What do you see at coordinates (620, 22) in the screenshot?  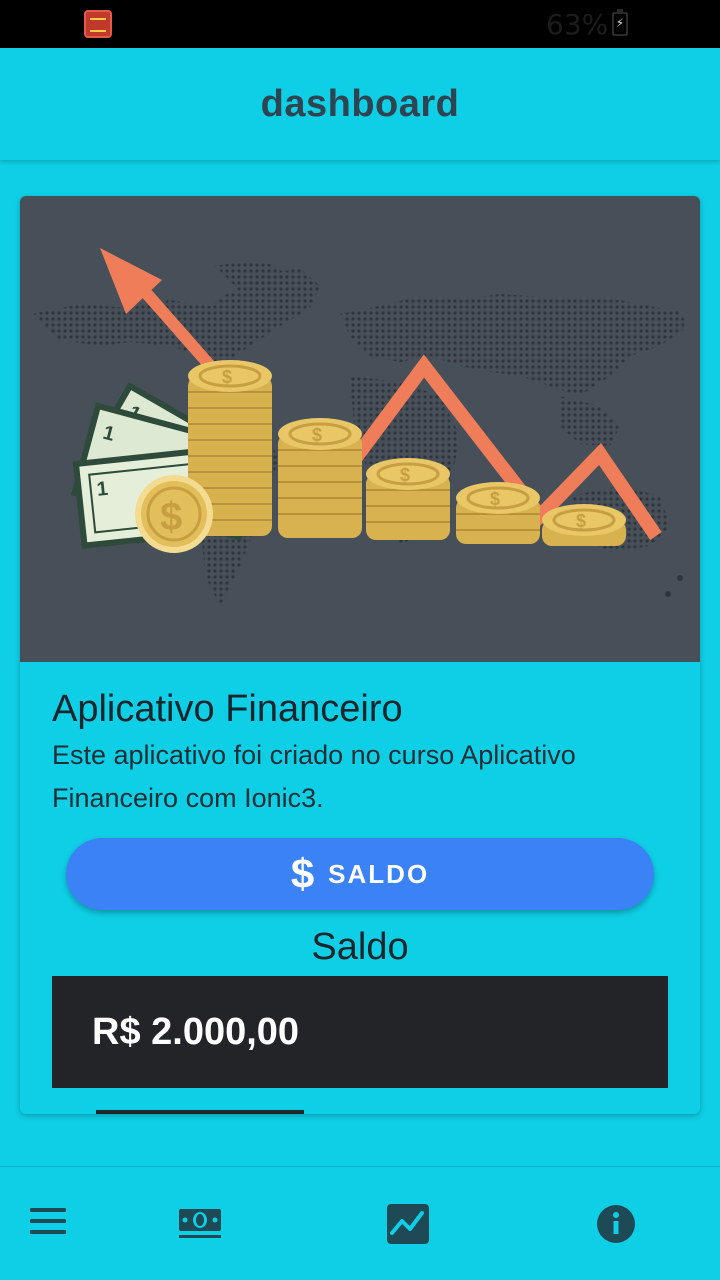 I see `battery-charging-icon` at bounding box center [620, 22].